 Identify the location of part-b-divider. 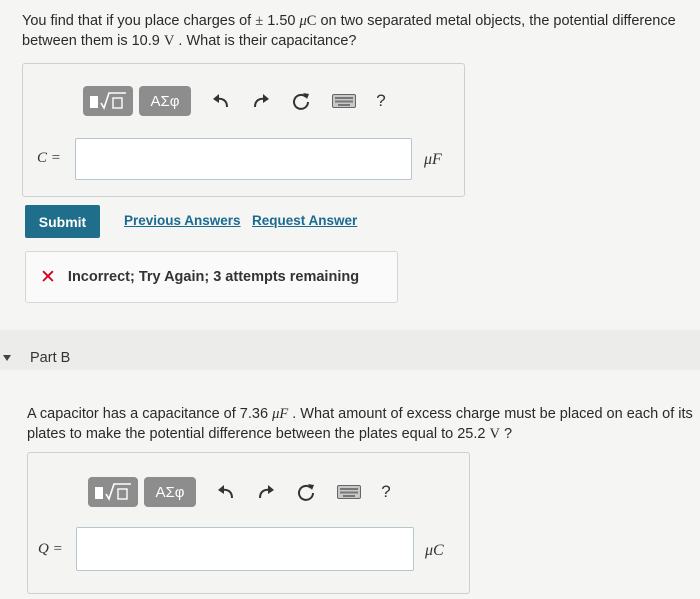
(350, 350).